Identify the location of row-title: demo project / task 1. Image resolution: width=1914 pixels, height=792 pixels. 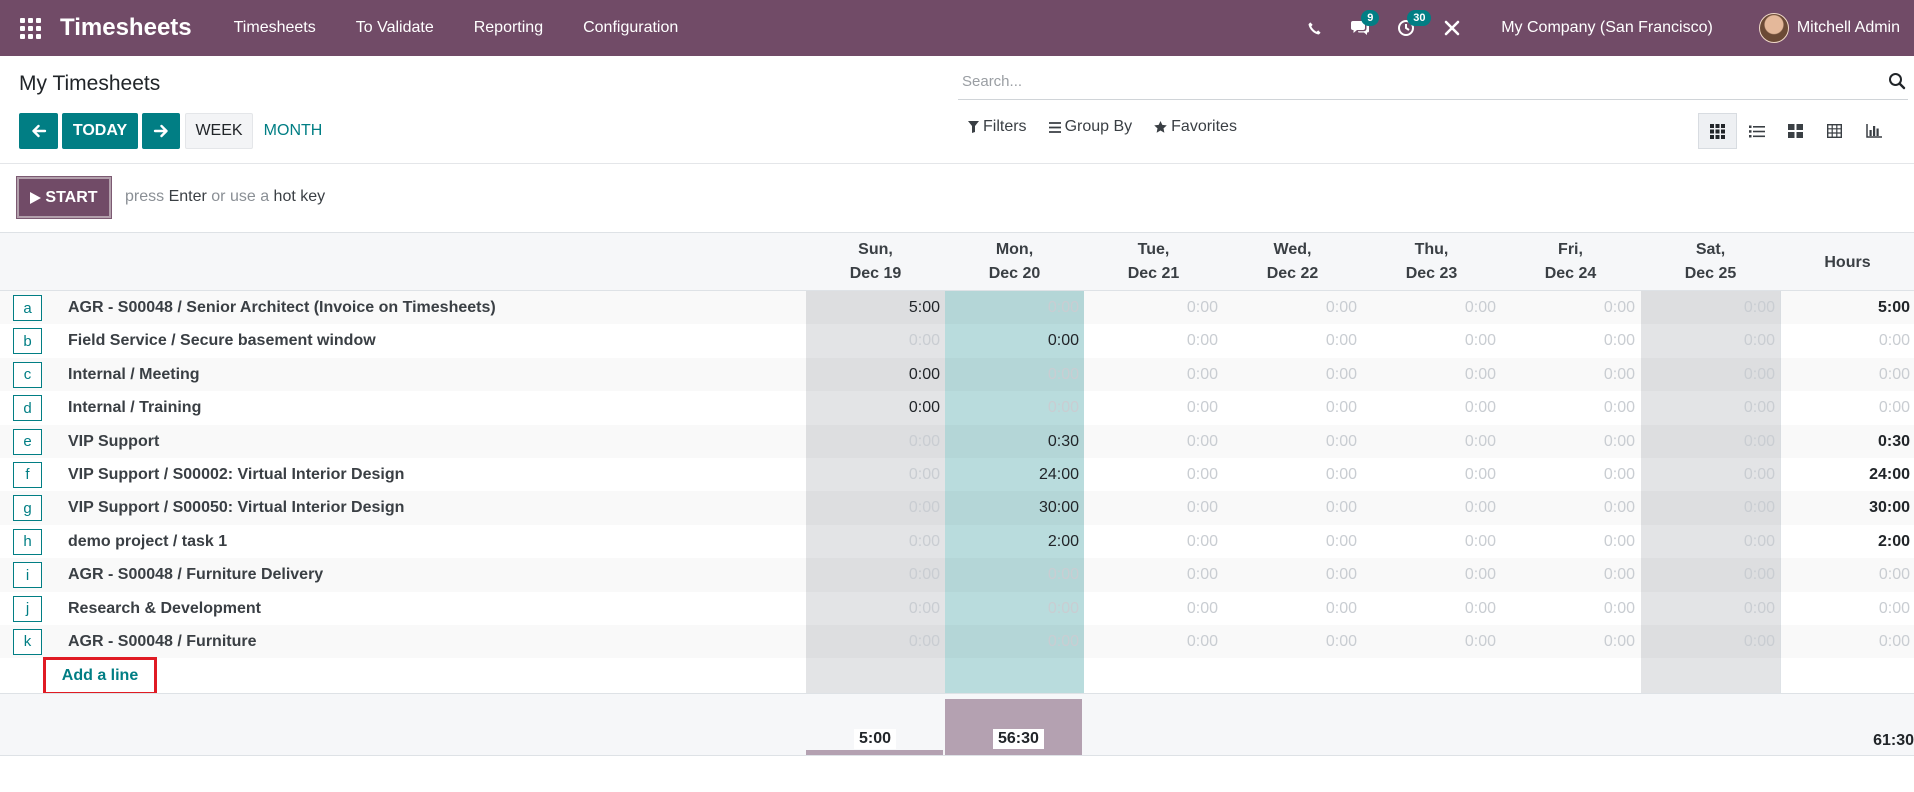
(147, 542).